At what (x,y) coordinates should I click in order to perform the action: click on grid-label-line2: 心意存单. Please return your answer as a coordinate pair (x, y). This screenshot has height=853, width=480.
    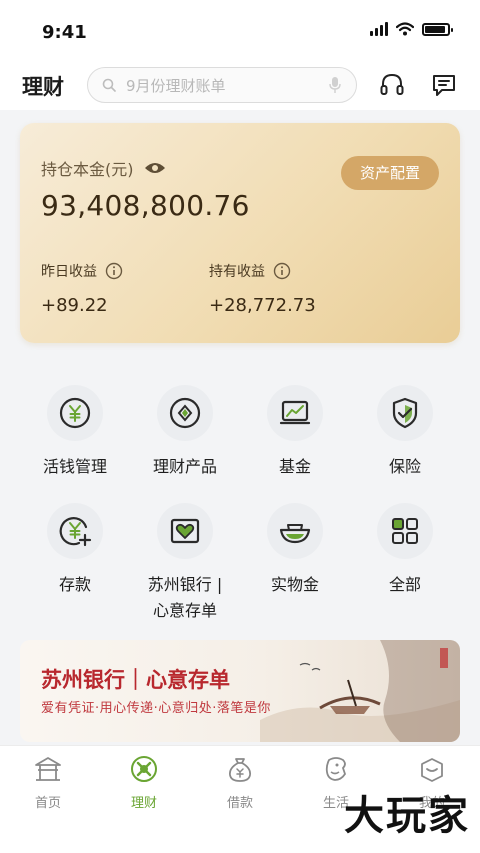
    Looking at the image, I should click on (184, 610).